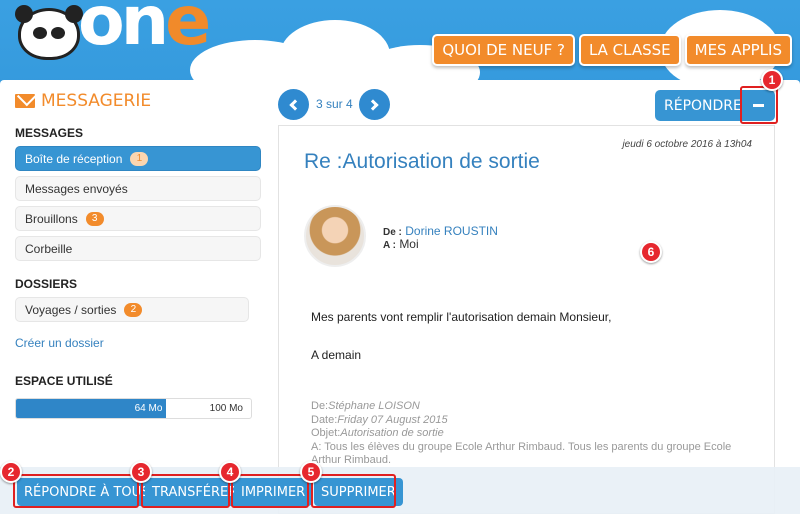  I want to click on quote-from-label: De:, so click(320, 406).